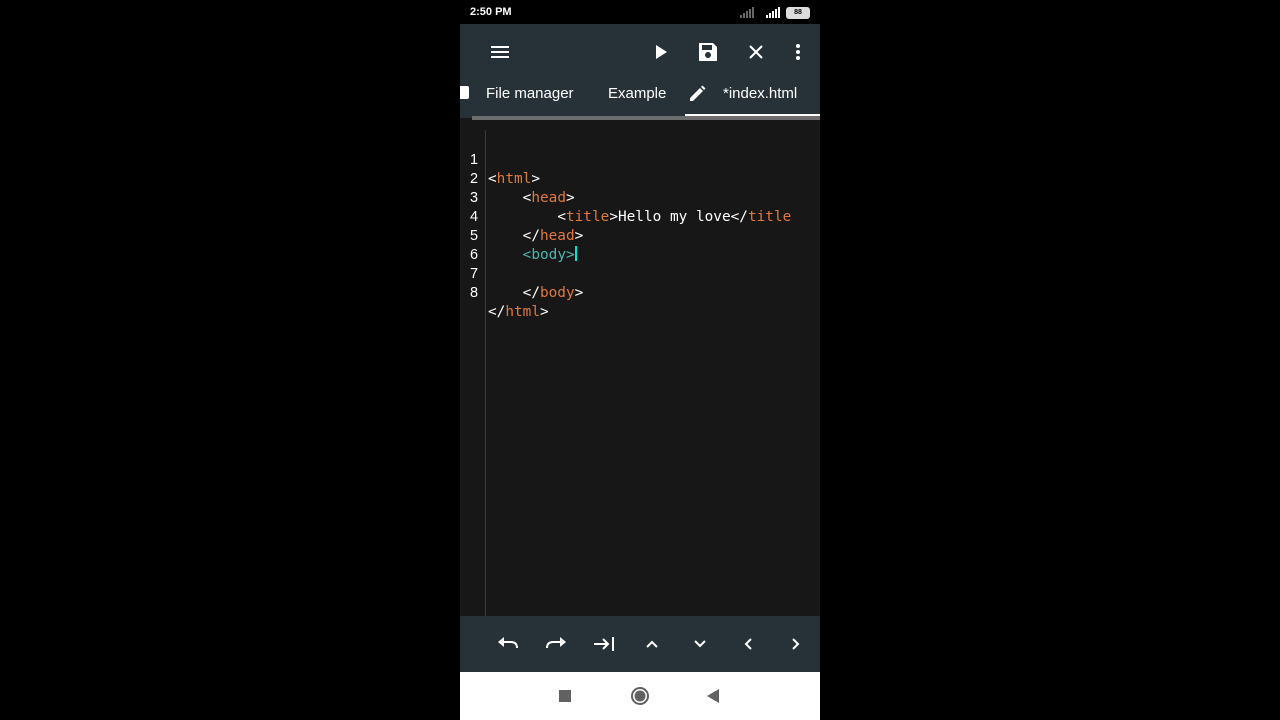  I want to click on recents-square-icon, so click(565, 696).